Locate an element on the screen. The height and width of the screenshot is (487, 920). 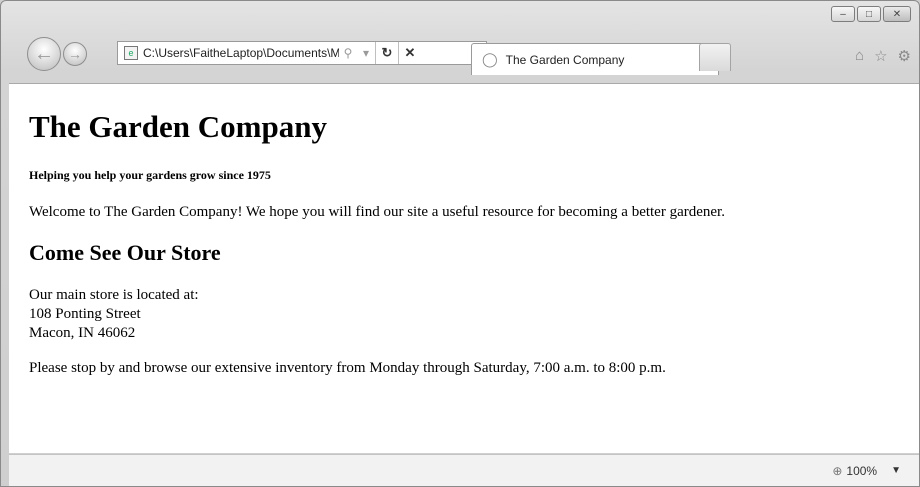
maximize-button: □ is located at coordinates (869, 14).